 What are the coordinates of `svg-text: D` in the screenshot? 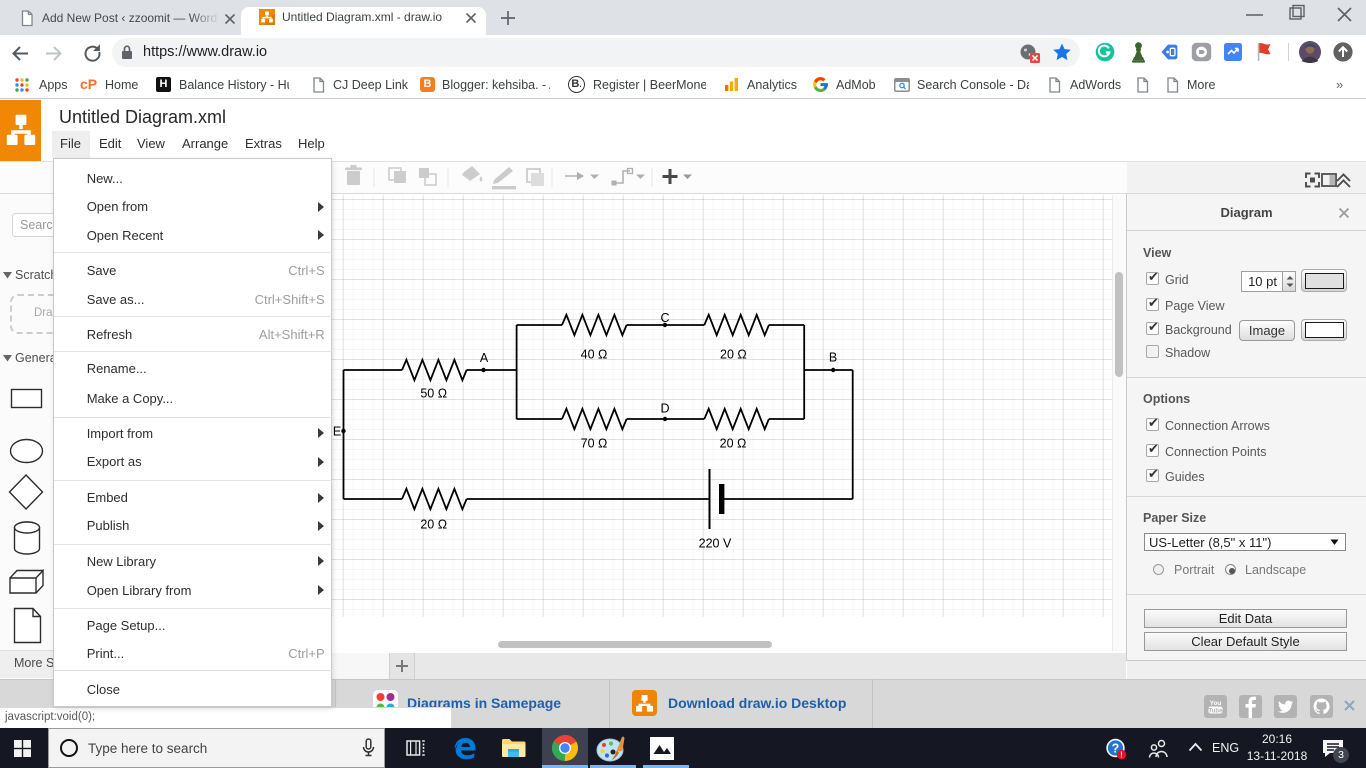 It's located at (664, 409).